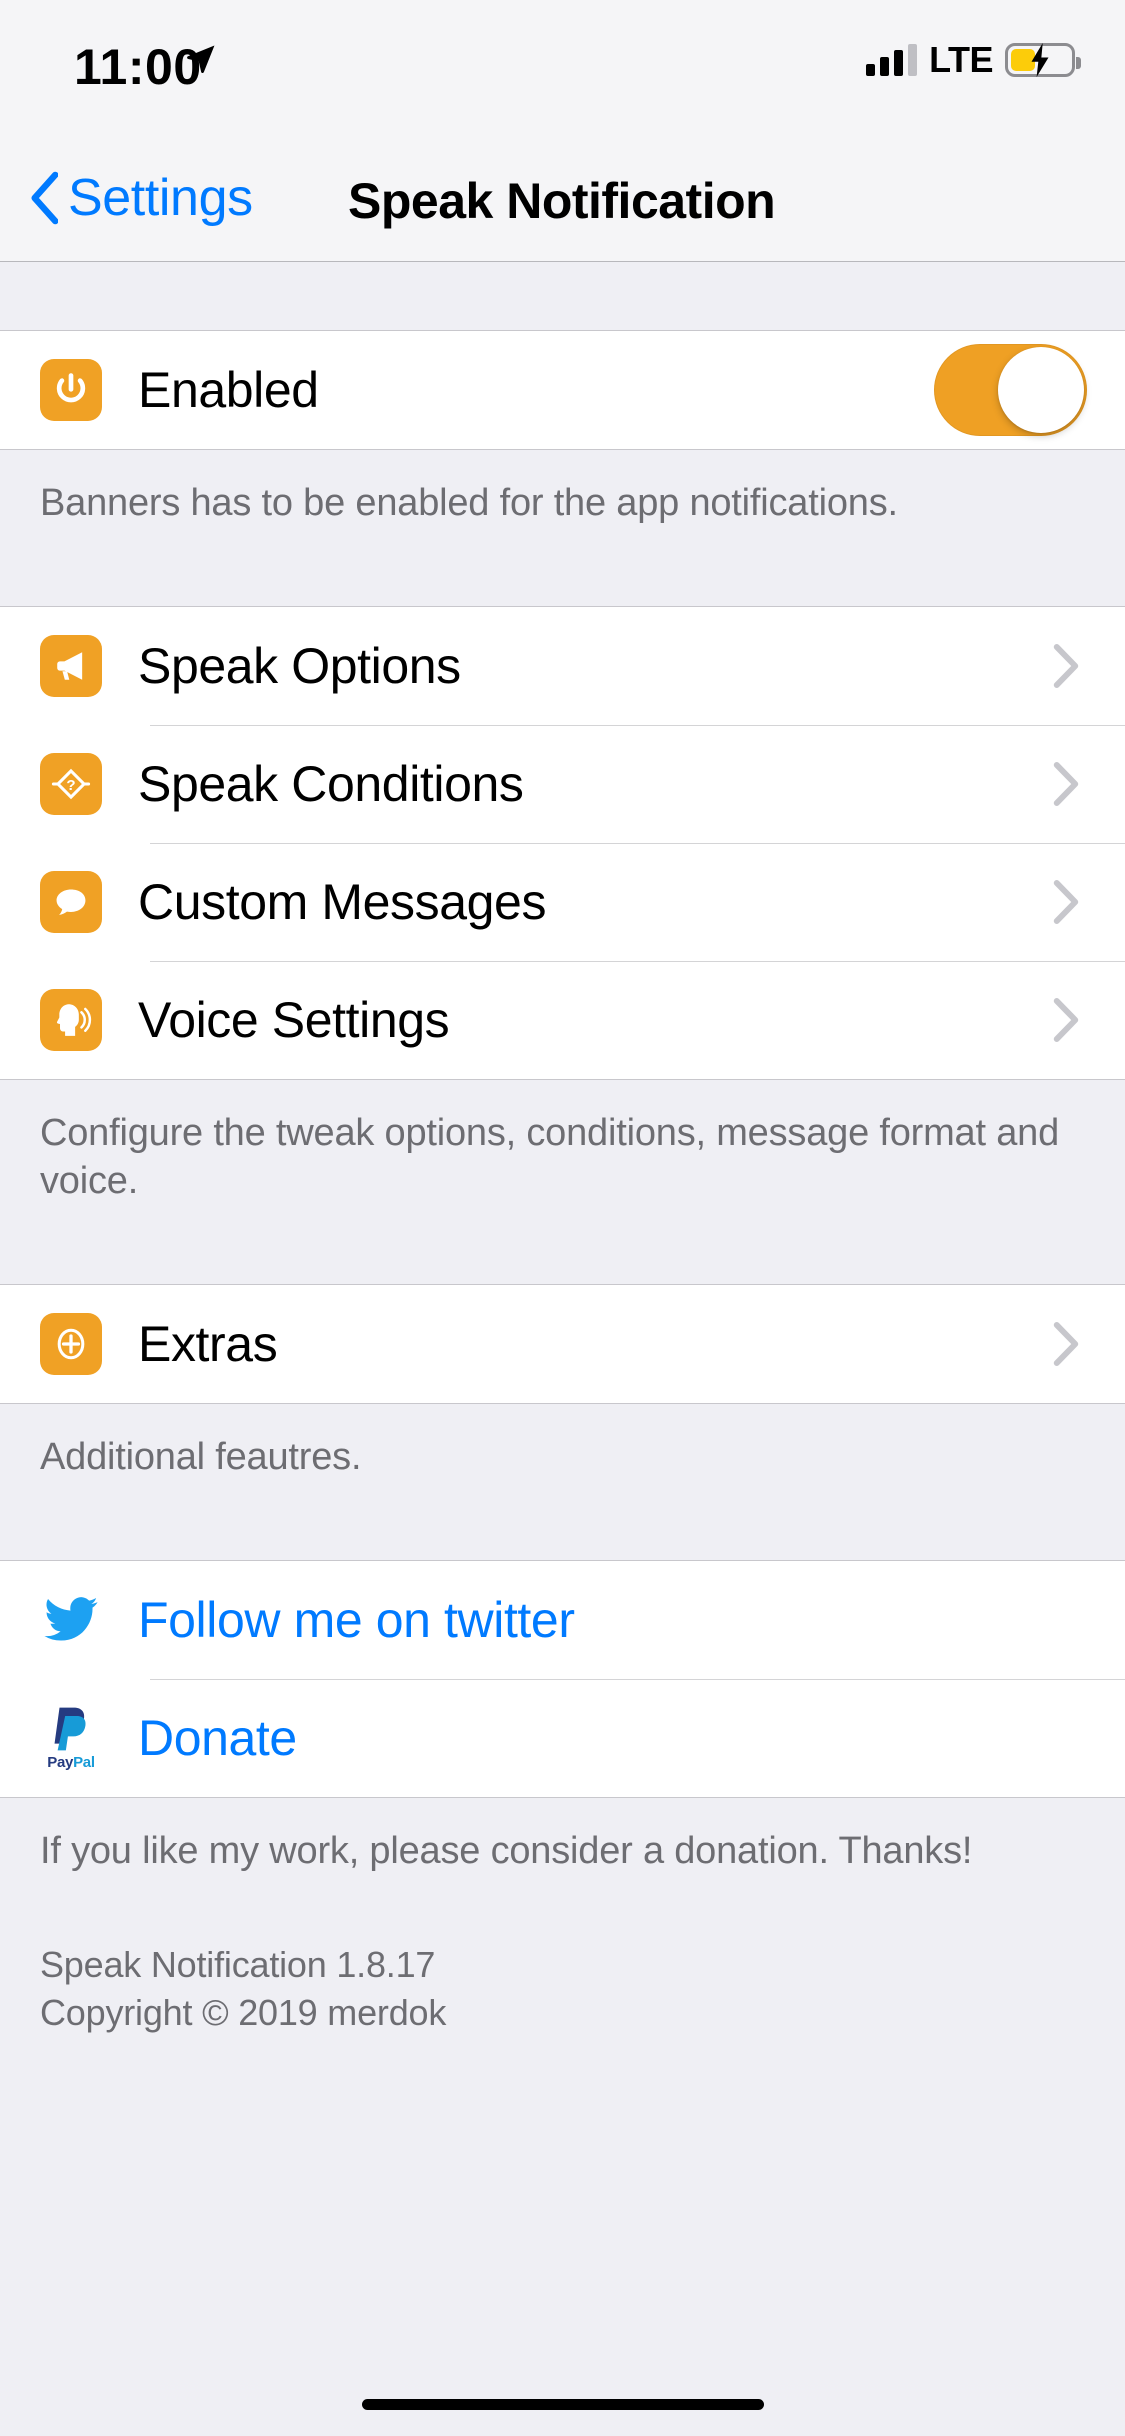  I want to click on page-title: Speak Notification, so click(562, 201).